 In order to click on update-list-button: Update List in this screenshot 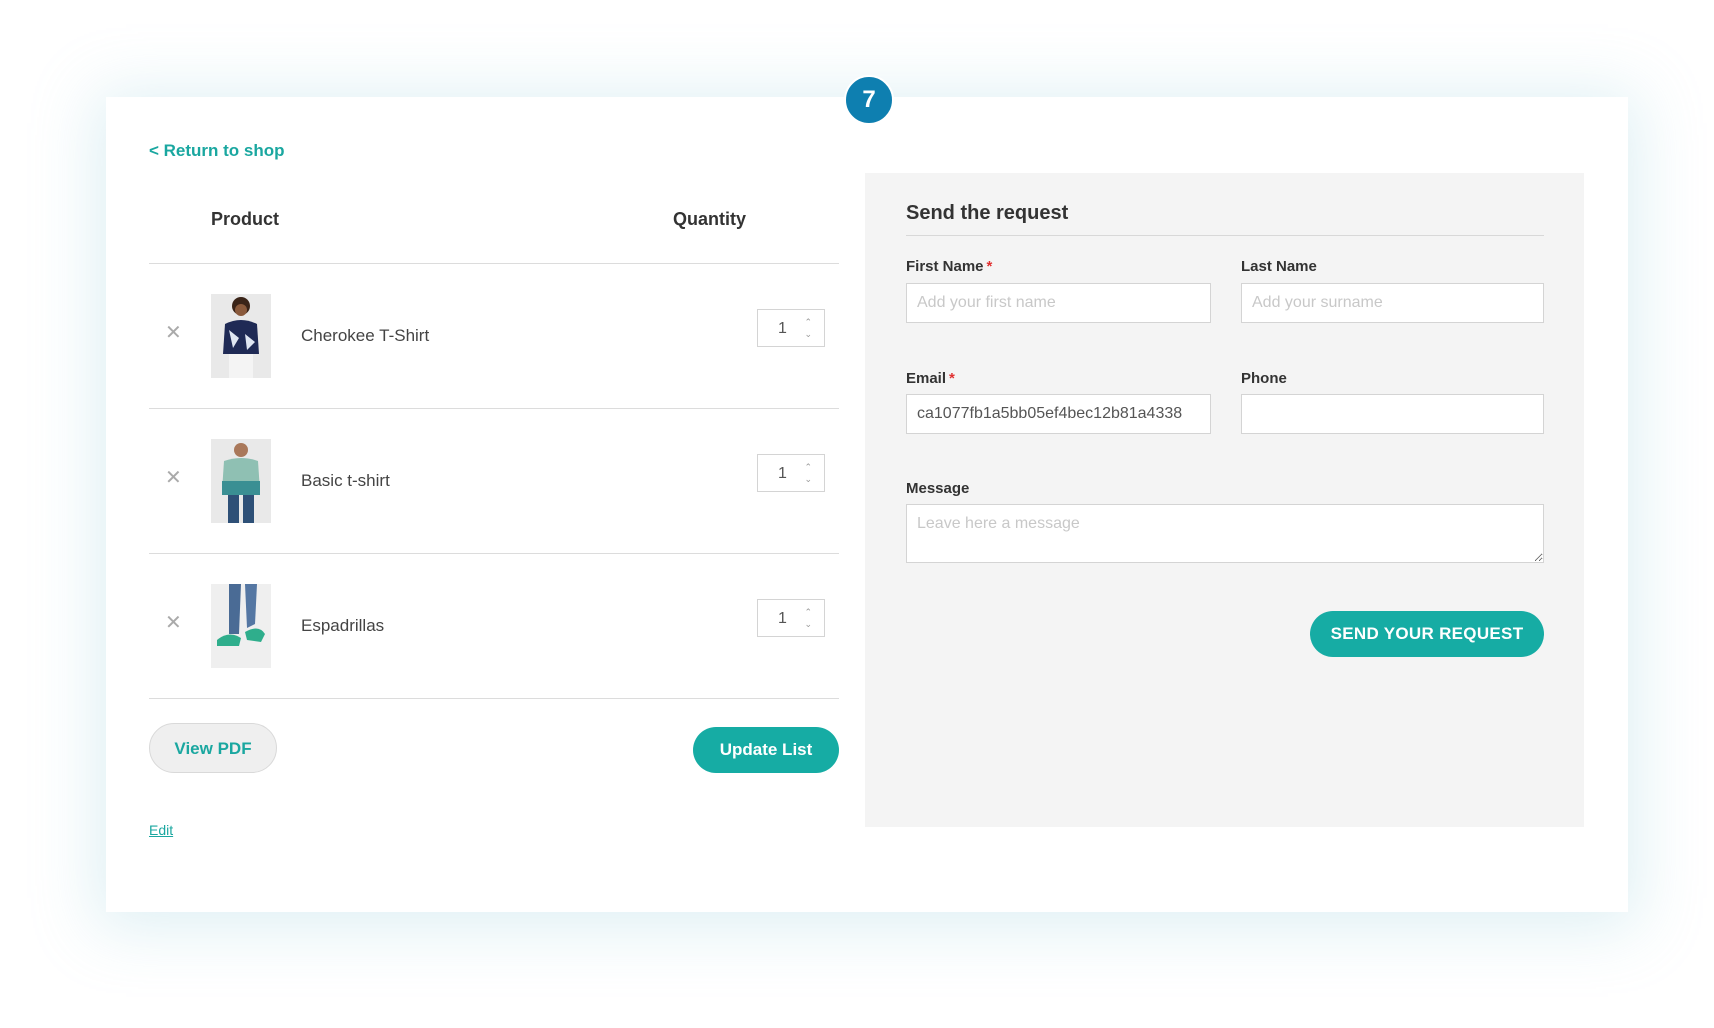, I will do `click(766, 750)`.